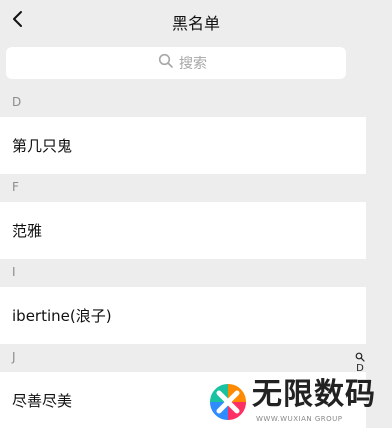  I want to click on section-header-f: F, so click(183, 188).